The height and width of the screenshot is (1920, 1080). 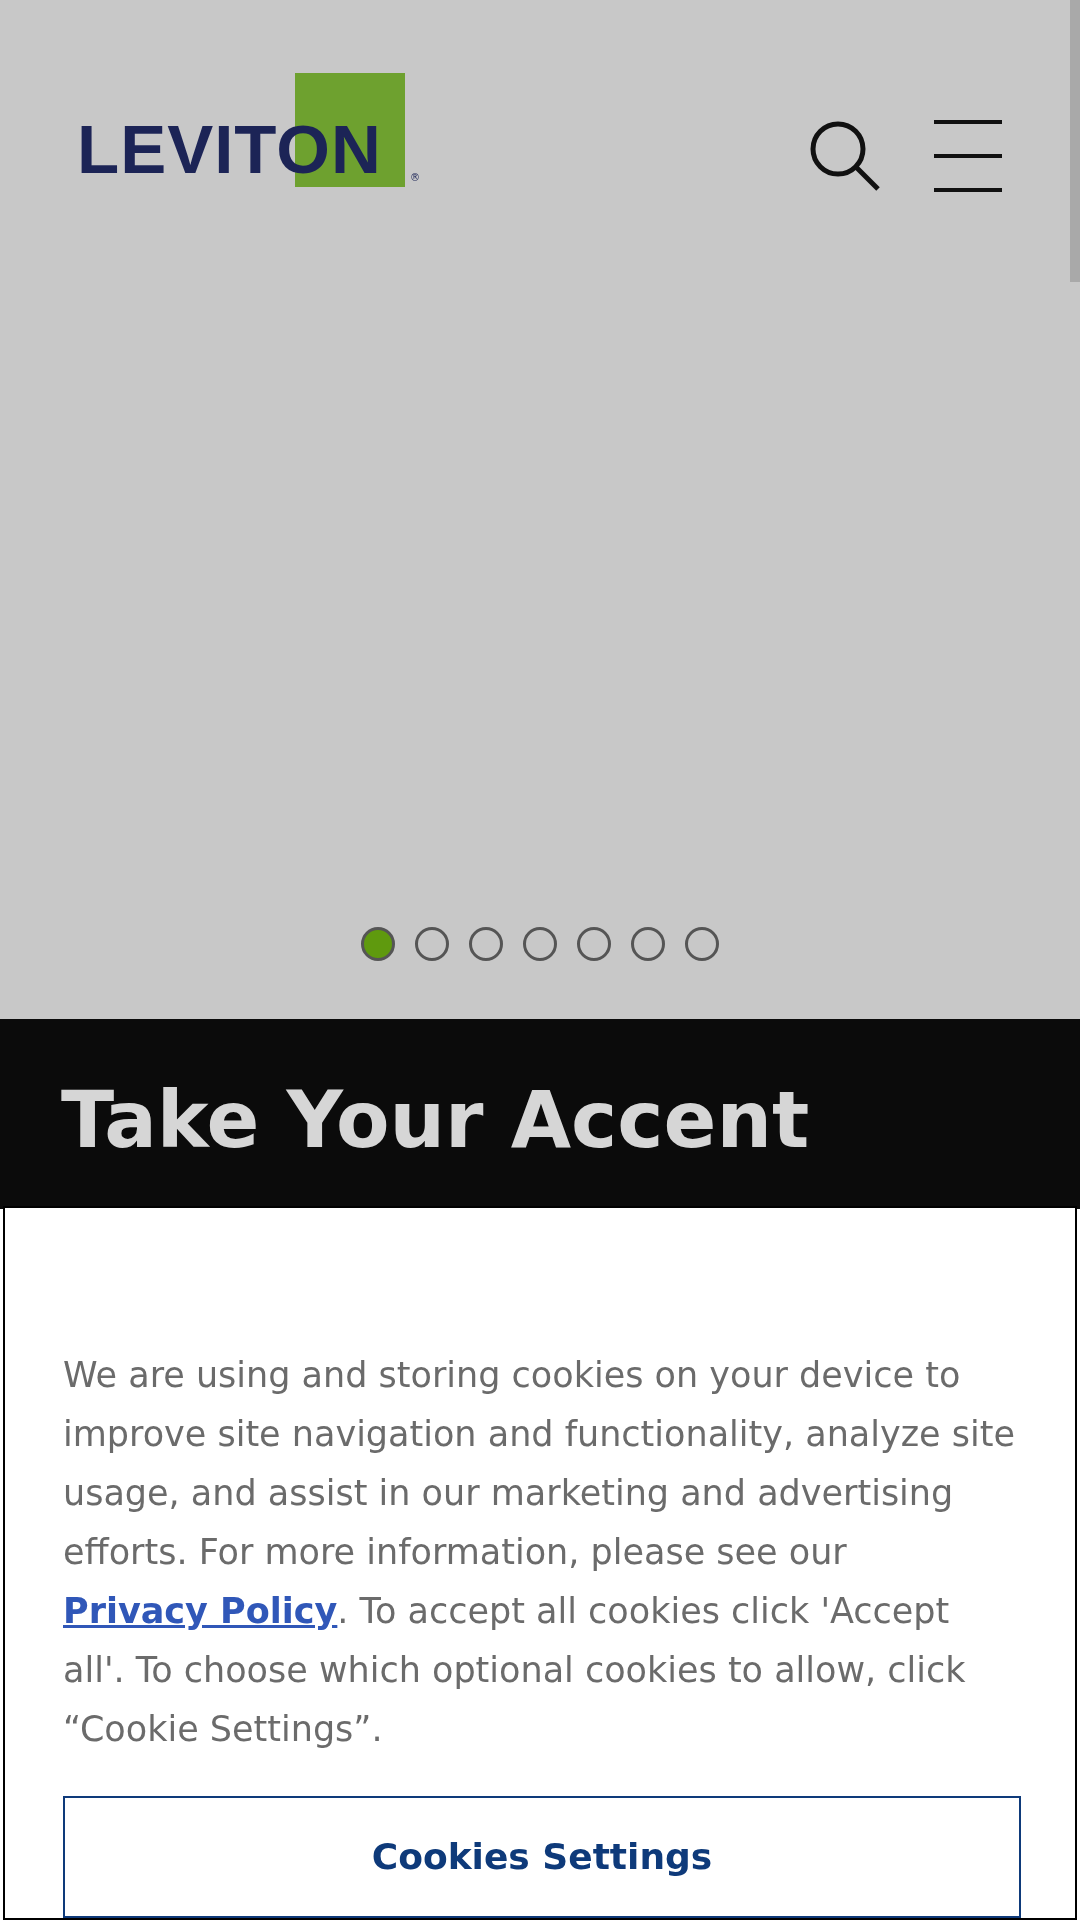 I want to click on scrollbar, so click(x=1075, y=141).